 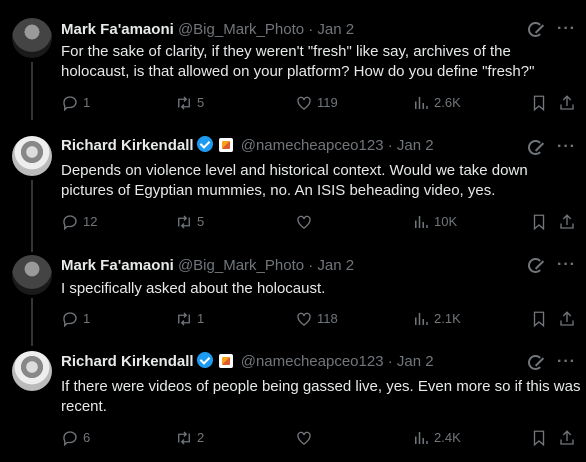 I want to click on repost-count: 2, so click(x=201, y=437).